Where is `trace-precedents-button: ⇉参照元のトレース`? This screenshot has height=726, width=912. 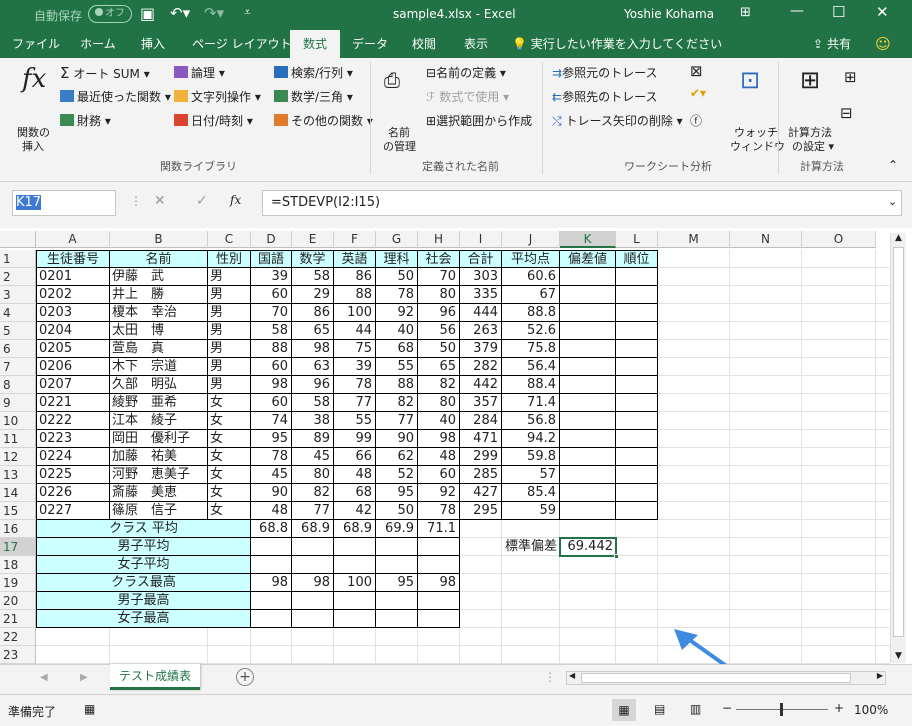
trace-precedents-button: ⇉参照元のトレース is located at coordinates (604, 72).